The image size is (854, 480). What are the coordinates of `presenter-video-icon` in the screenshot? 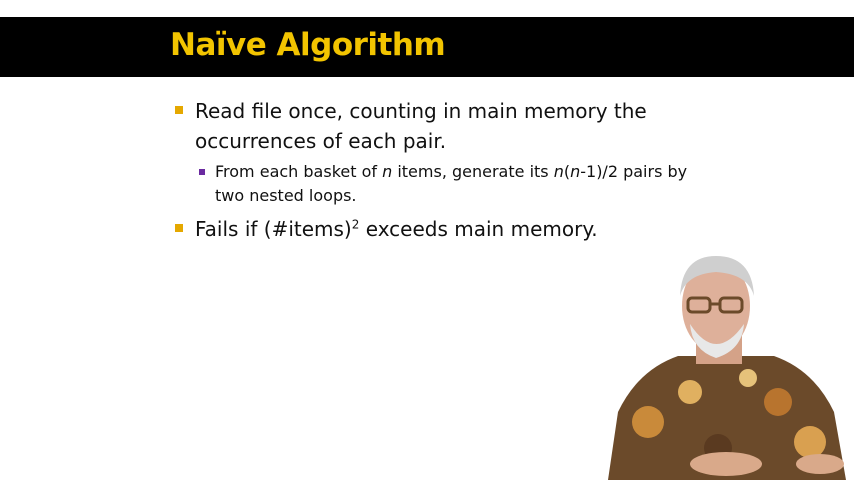 It's located at (727, 368).